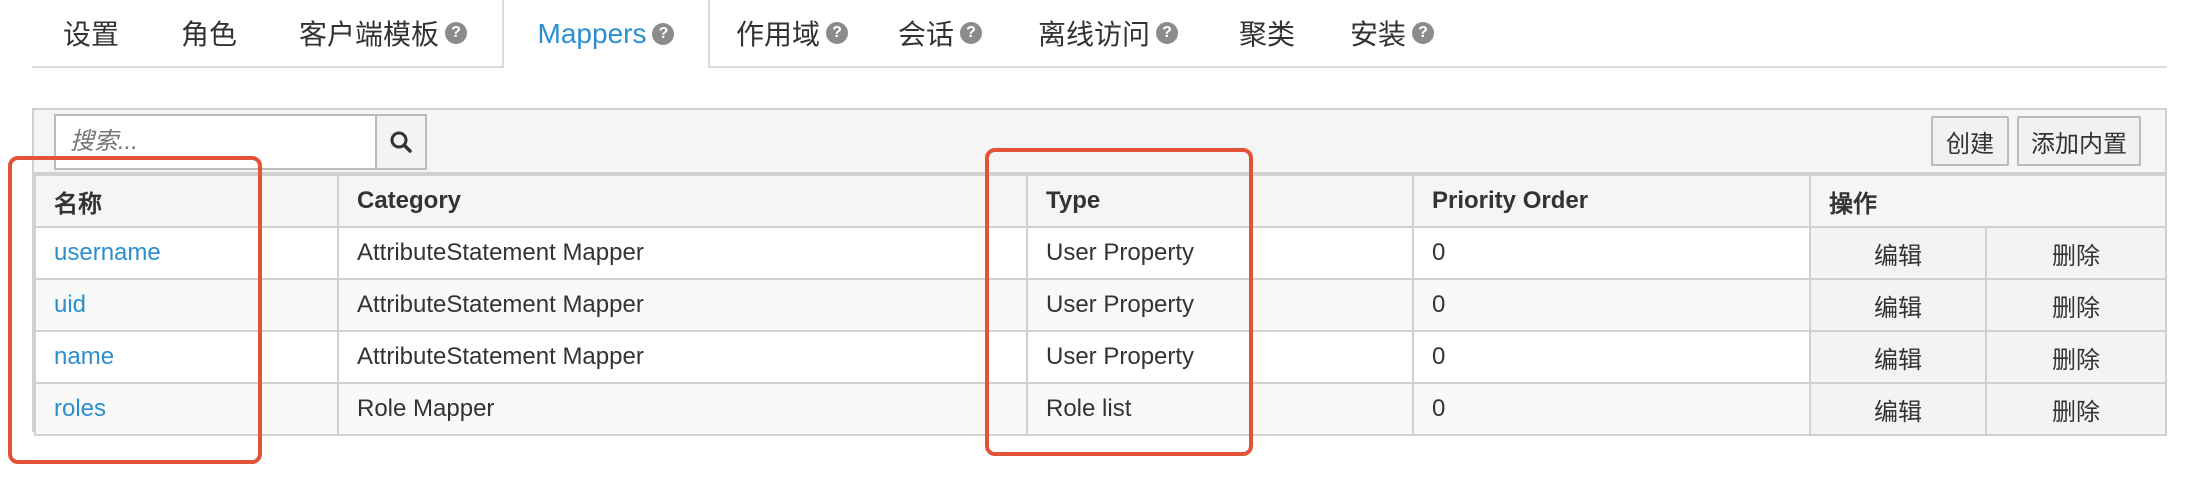 This screenshot has width=2186, height=478. I want to click on mapper-name-link: username, so click(186, 253).